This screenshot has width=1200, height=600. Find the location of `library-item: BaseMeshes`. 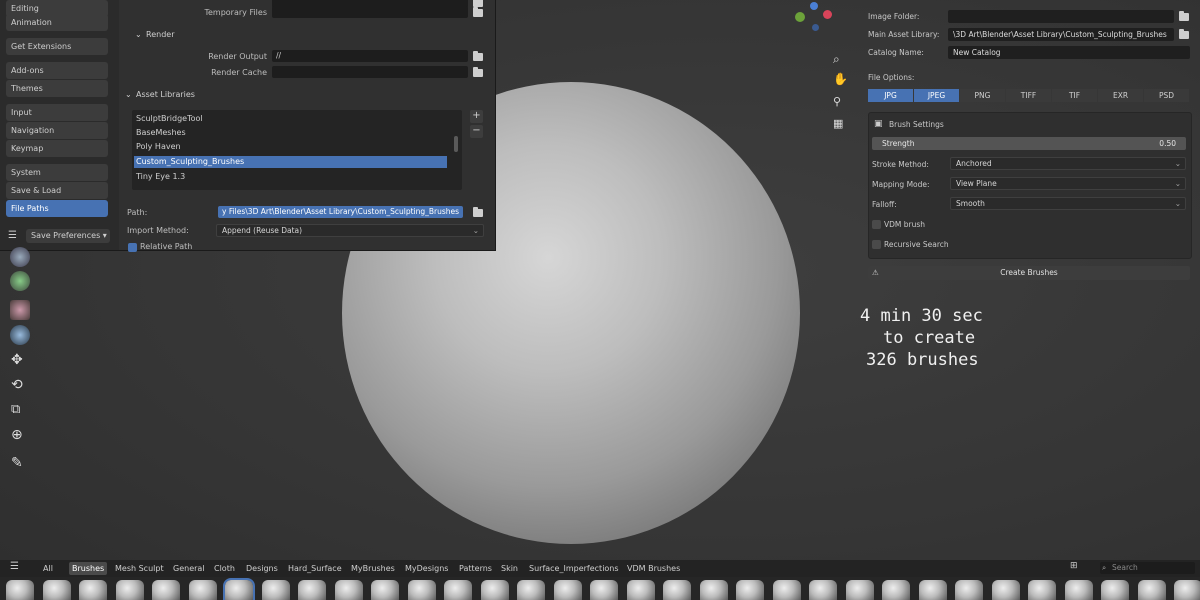

library-item: BaseMeshes is located at coordinates (290, 133).